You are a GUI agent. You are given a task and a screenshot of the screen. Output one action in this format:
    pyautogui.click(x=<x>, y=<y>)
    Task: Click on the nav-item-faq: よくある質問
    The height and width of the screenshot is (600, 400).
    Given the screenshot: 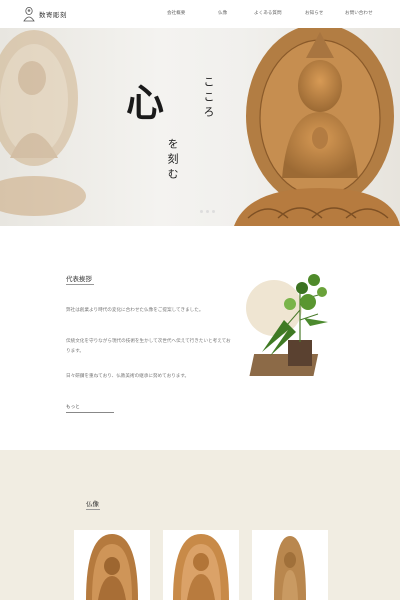 What is the action you would take?
    pyautogui.click(x=268, y=13)
    